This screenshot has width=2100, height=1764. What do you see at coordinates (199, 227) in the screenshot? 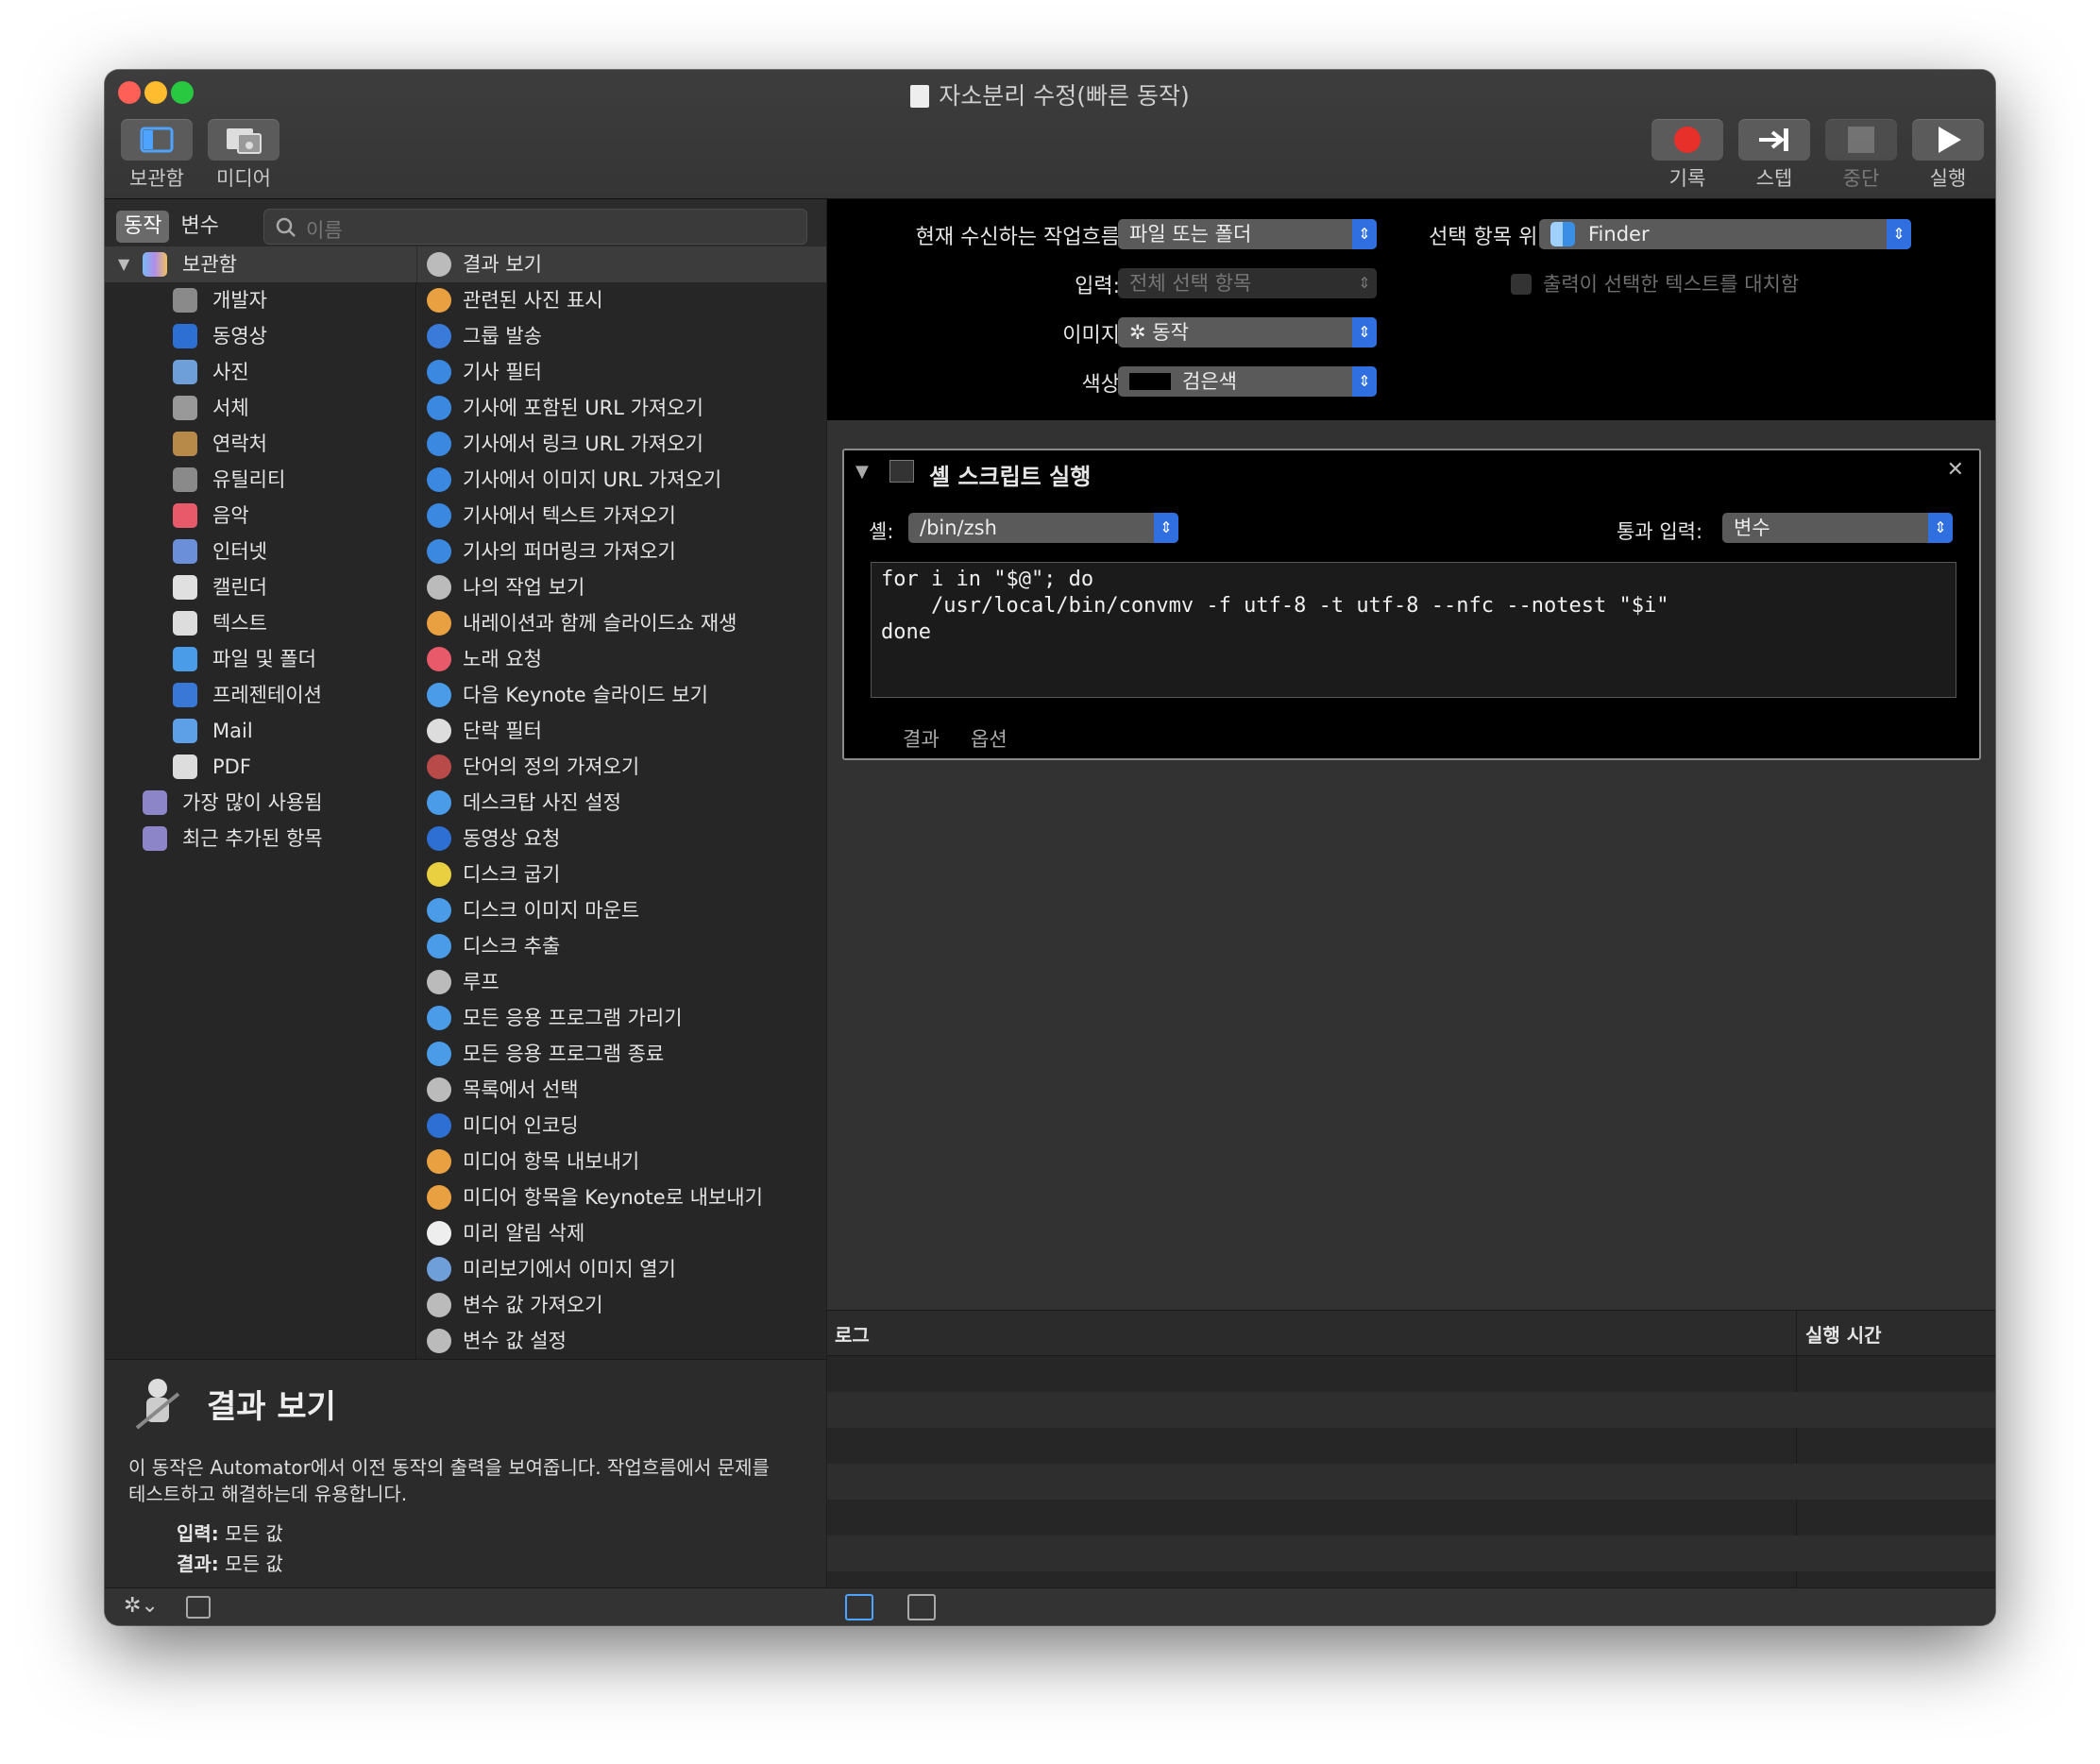
I see `tab-variables: 변수` at bounding box center [199, 227].